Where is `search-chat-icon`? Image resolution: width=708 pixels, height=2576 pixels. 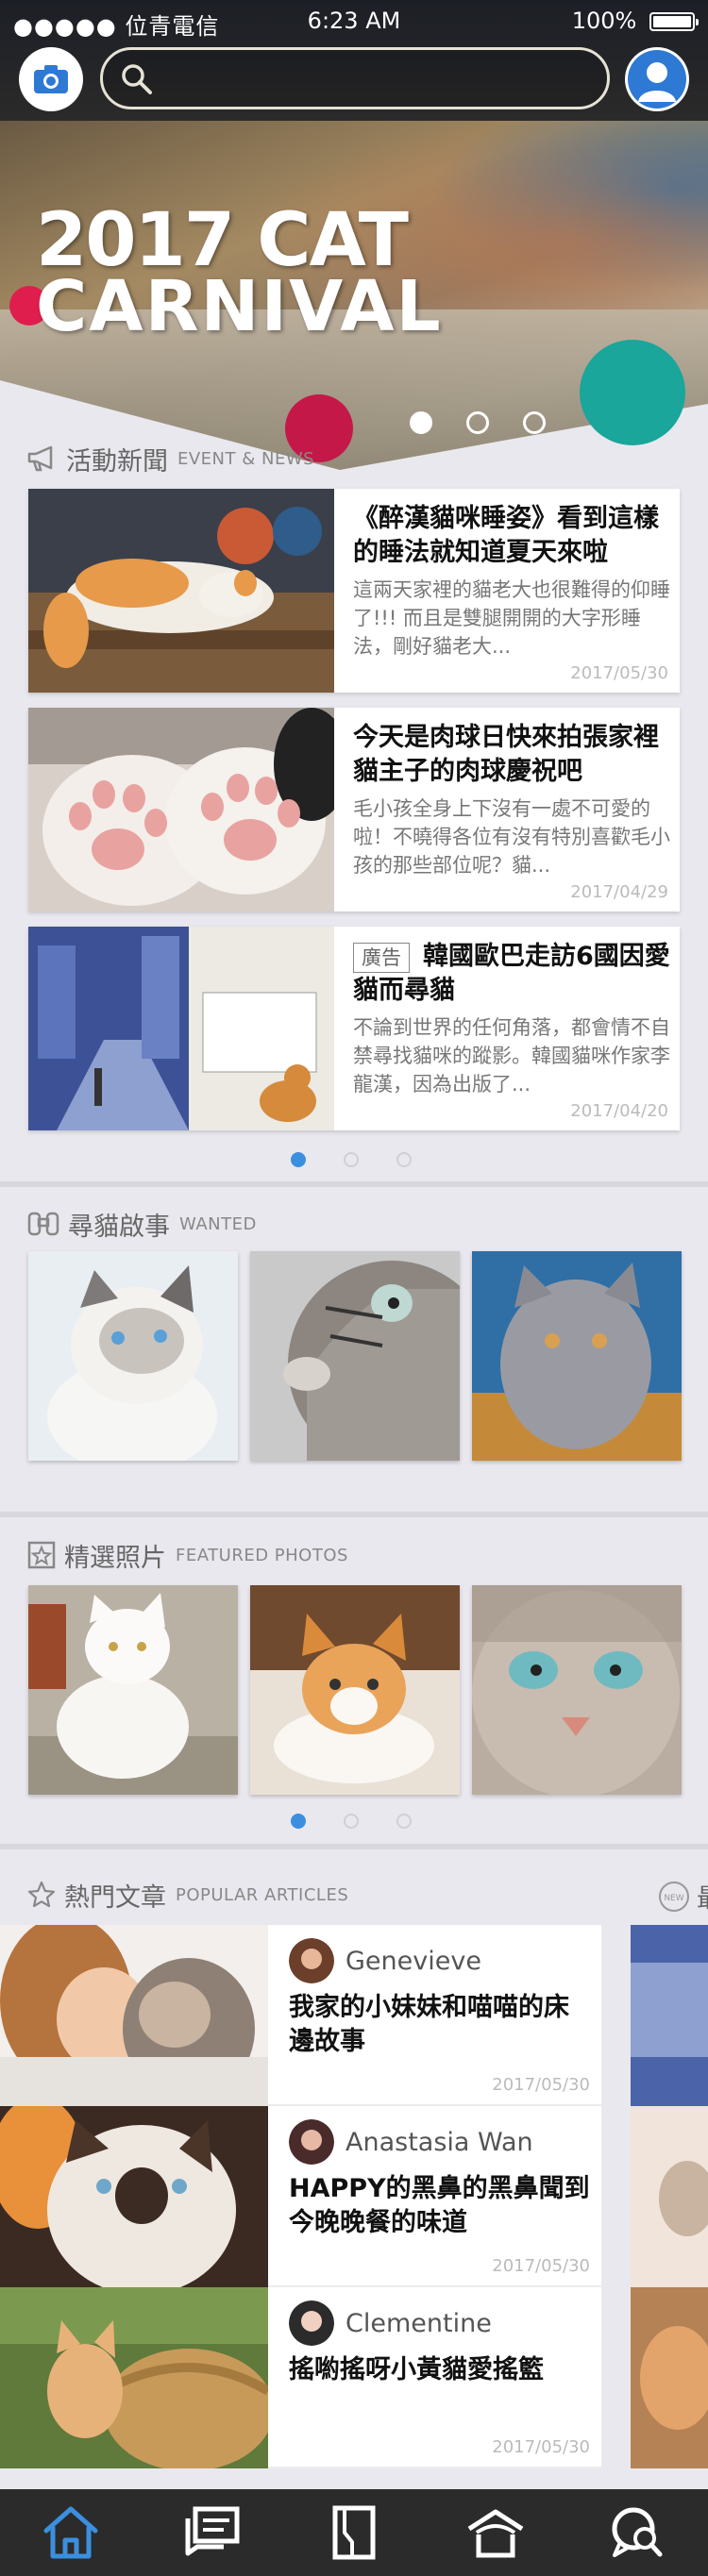
search-chat-icon is located at coordinates (637, 2532).